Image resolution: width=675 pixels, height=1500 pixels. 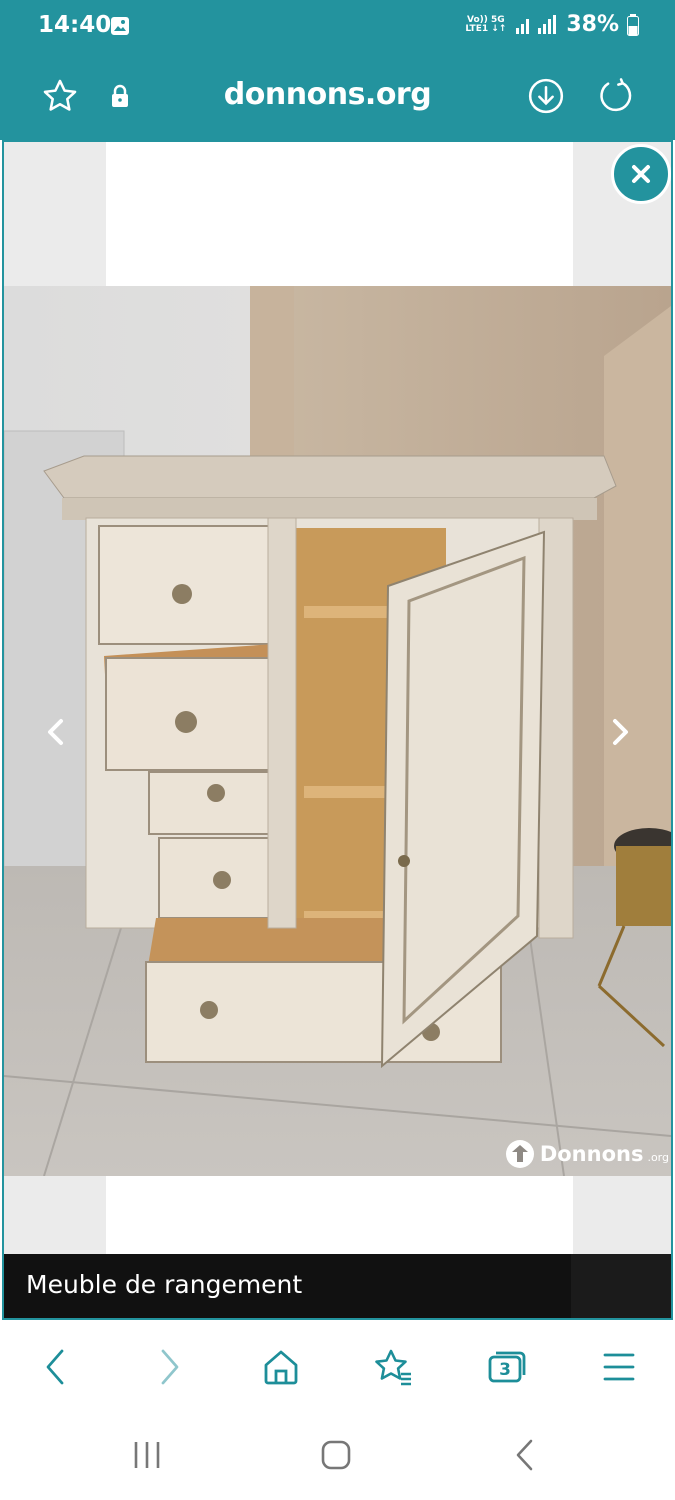 What do you see at coordinates (337, 1367) in the screenshot?
I see `browser-bottom-toolbar: 3` at bounding box center [337, 1367].